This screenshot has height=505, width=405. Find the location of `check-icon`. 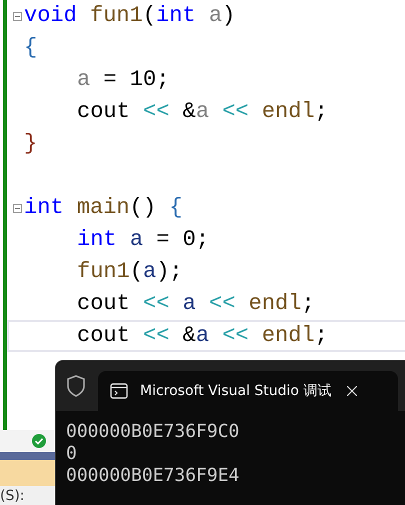

check-icon is located at coordinates (39, 441).